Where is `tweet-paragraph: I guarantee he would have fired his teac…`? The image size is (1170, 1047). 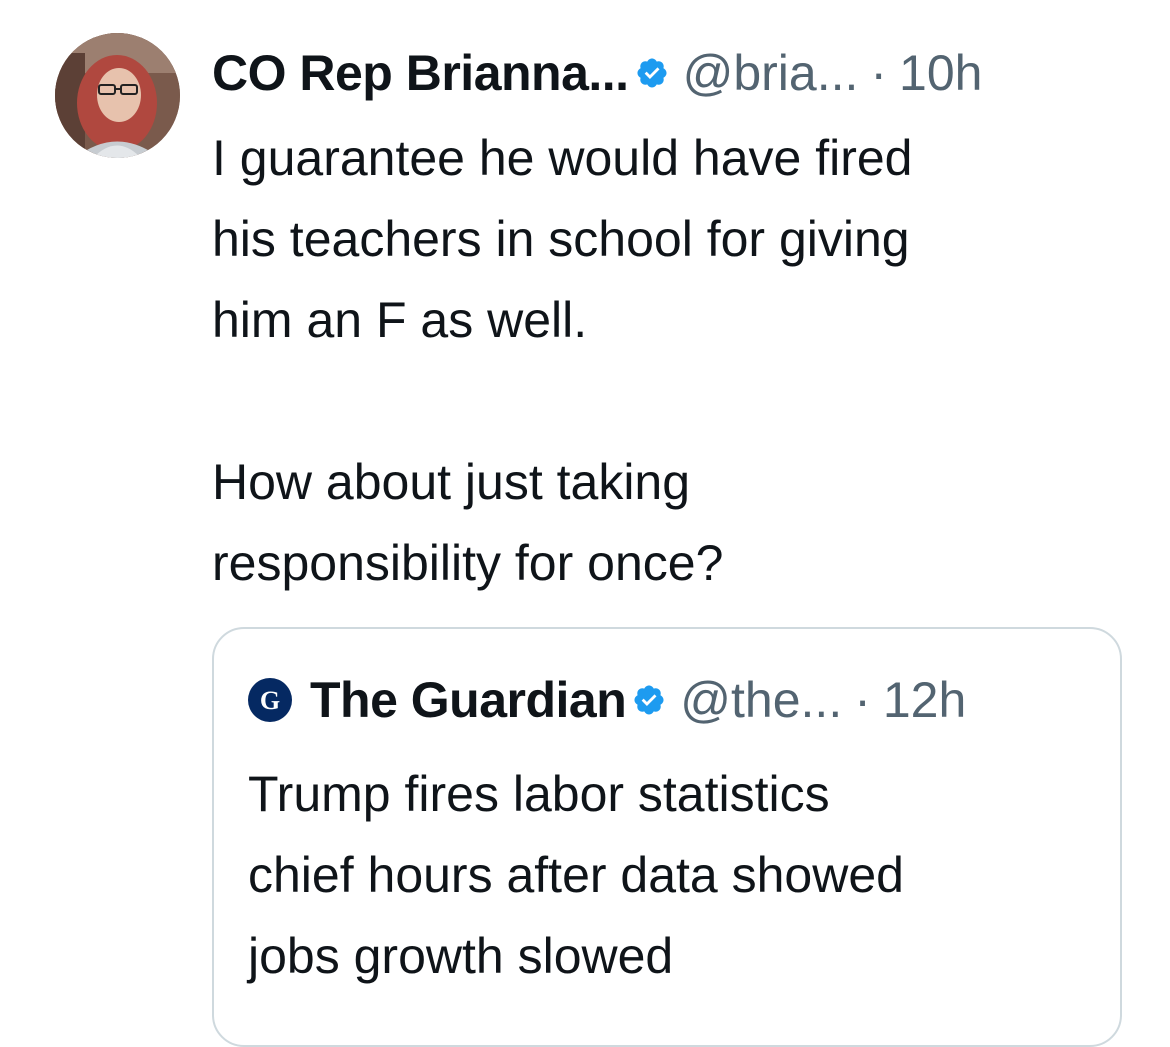
tweet-paragraph: I guarantee he would have fired his teac… is located at coordinates (562, 239).